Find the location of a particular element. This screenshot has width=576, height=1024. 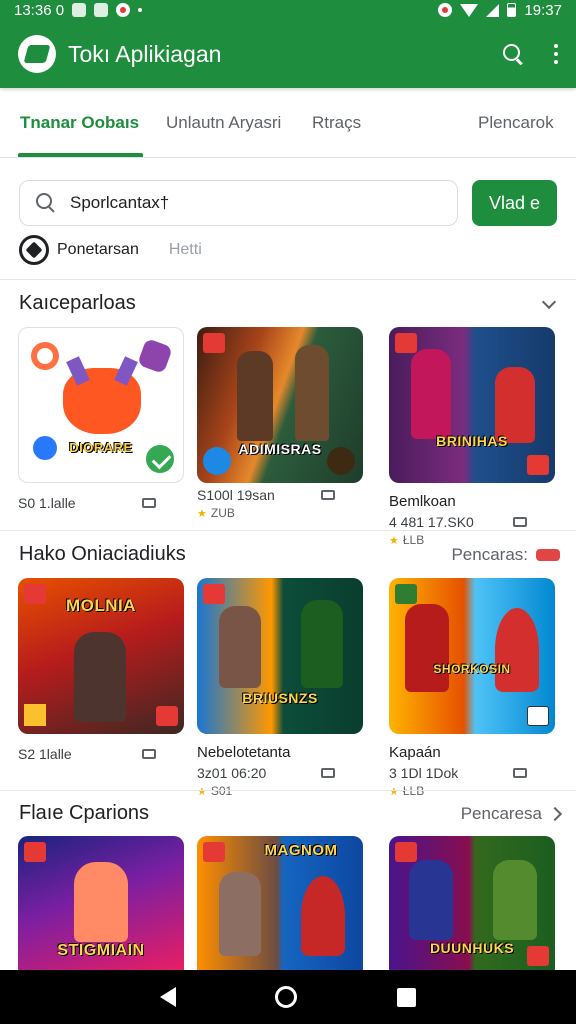

app-meta: 3z01 06:20 is located at coordinates (232, 773).